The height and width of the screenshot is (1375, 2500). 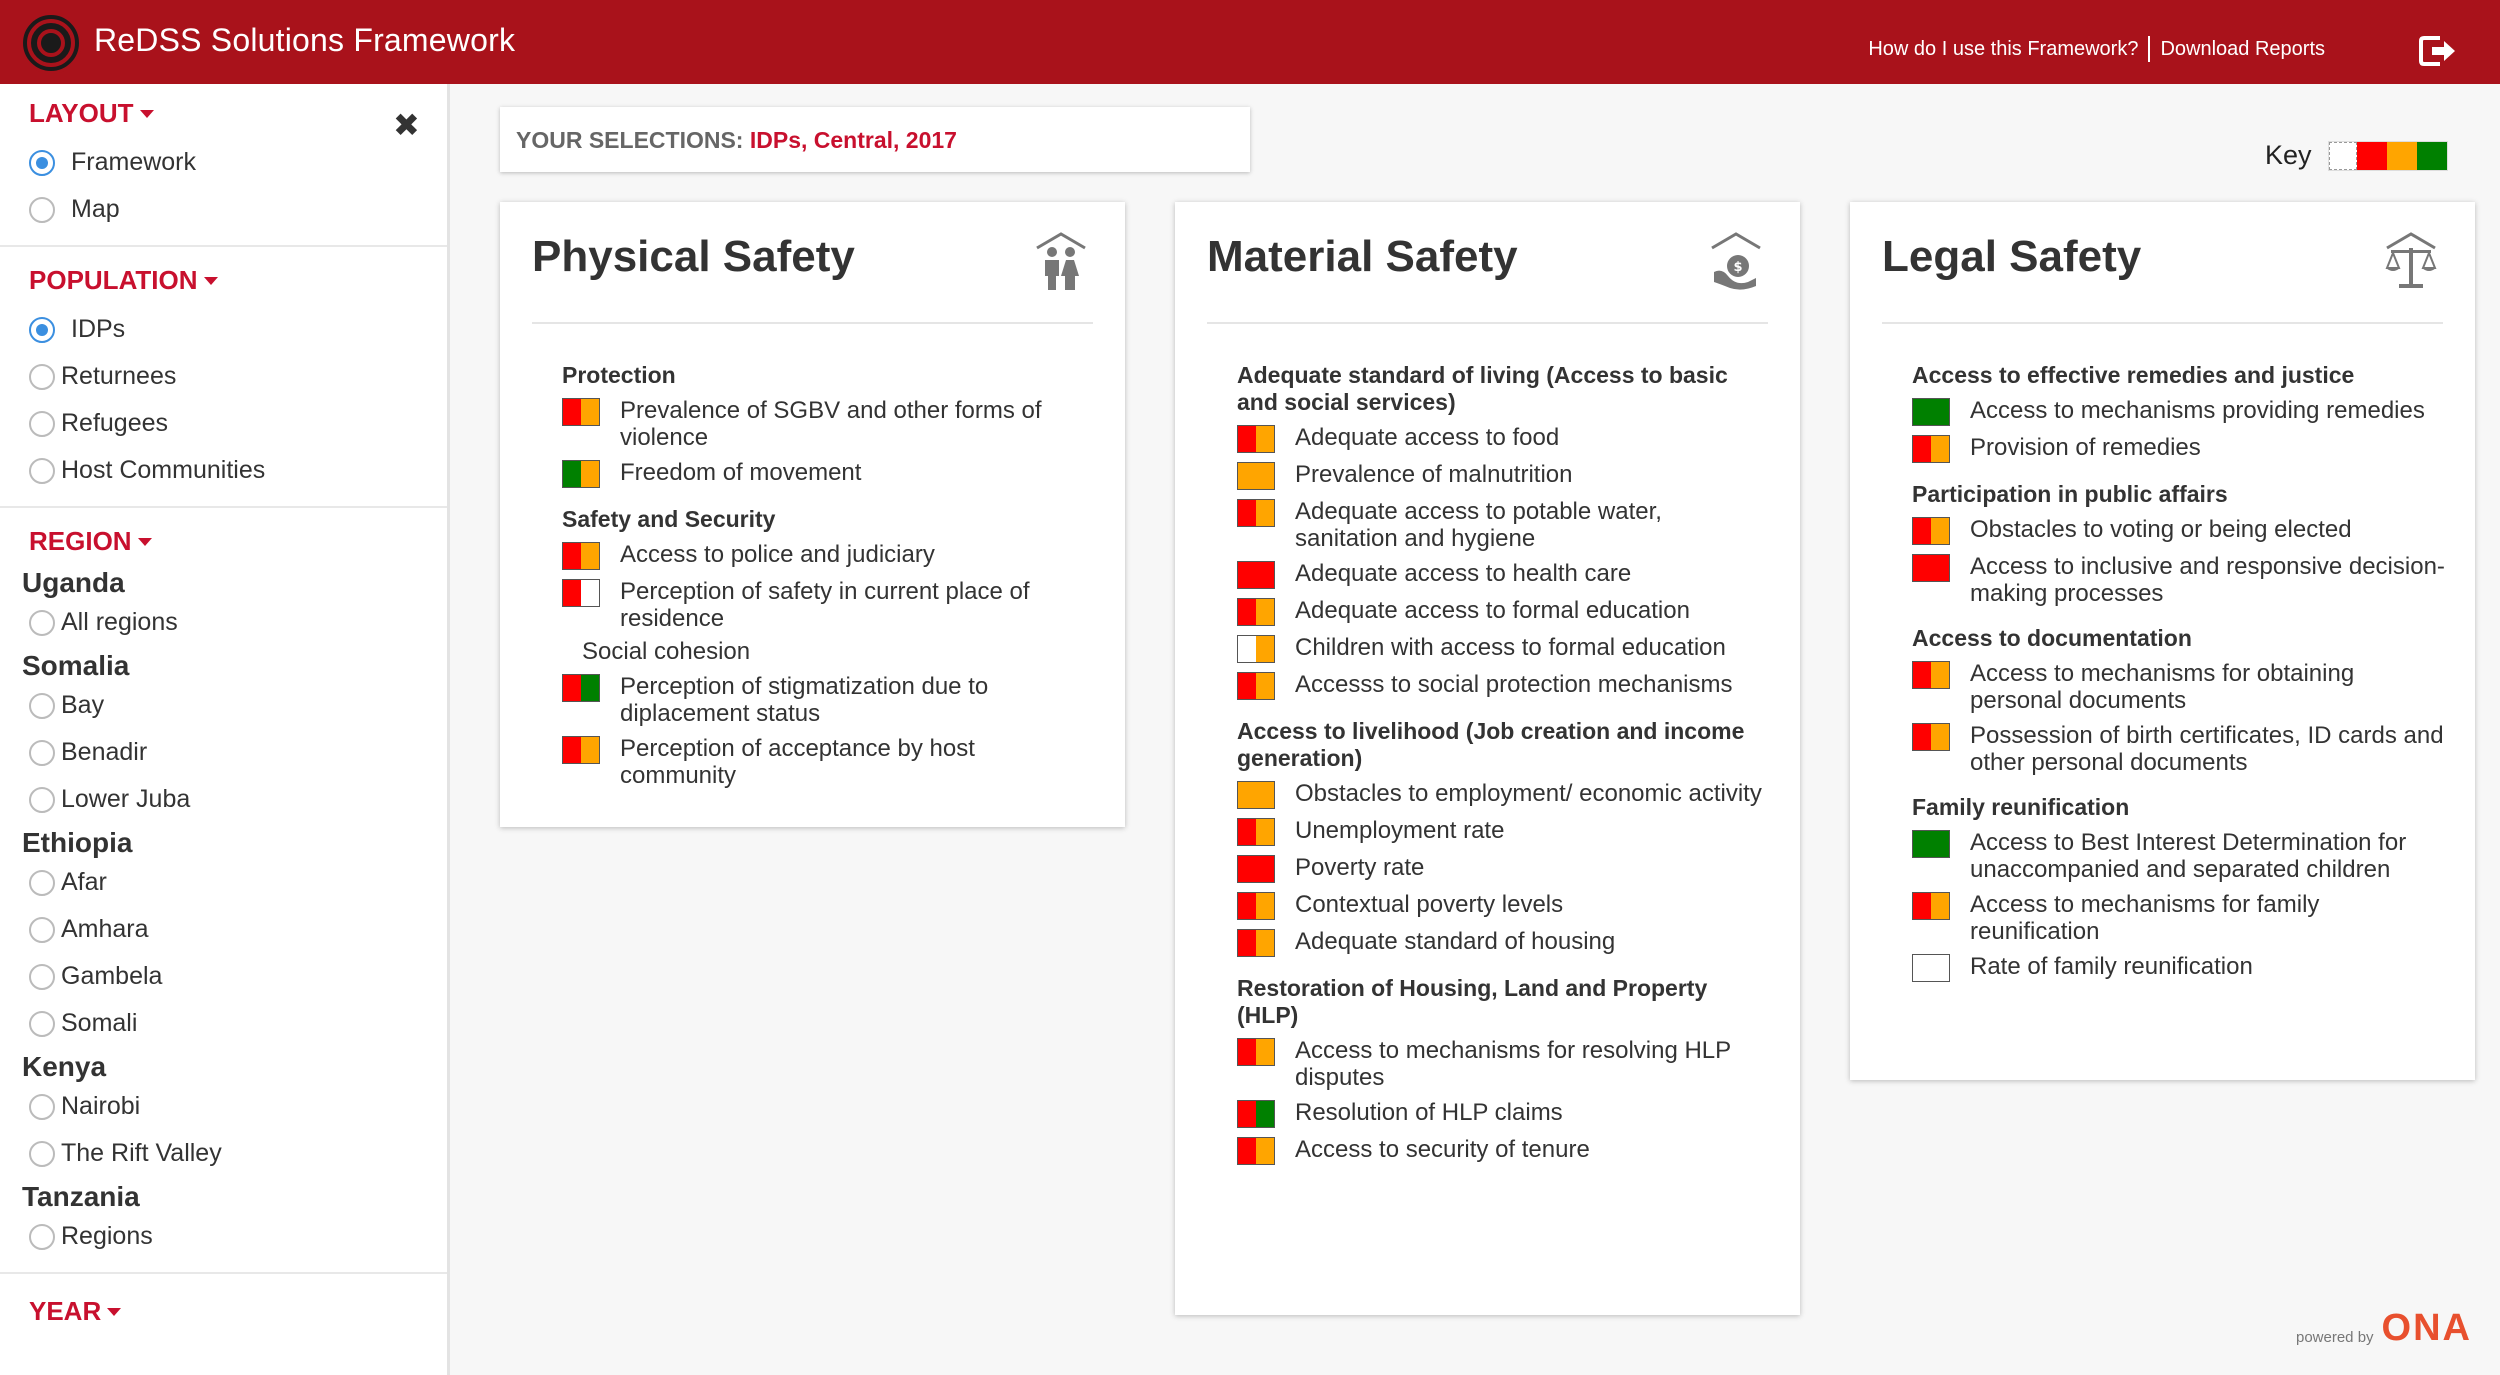 What do you see at coordinates (1442, 1149) in the screenshot?
I see `indicator-label: Access to security of tenure` at bounding box center [1442, 1149].